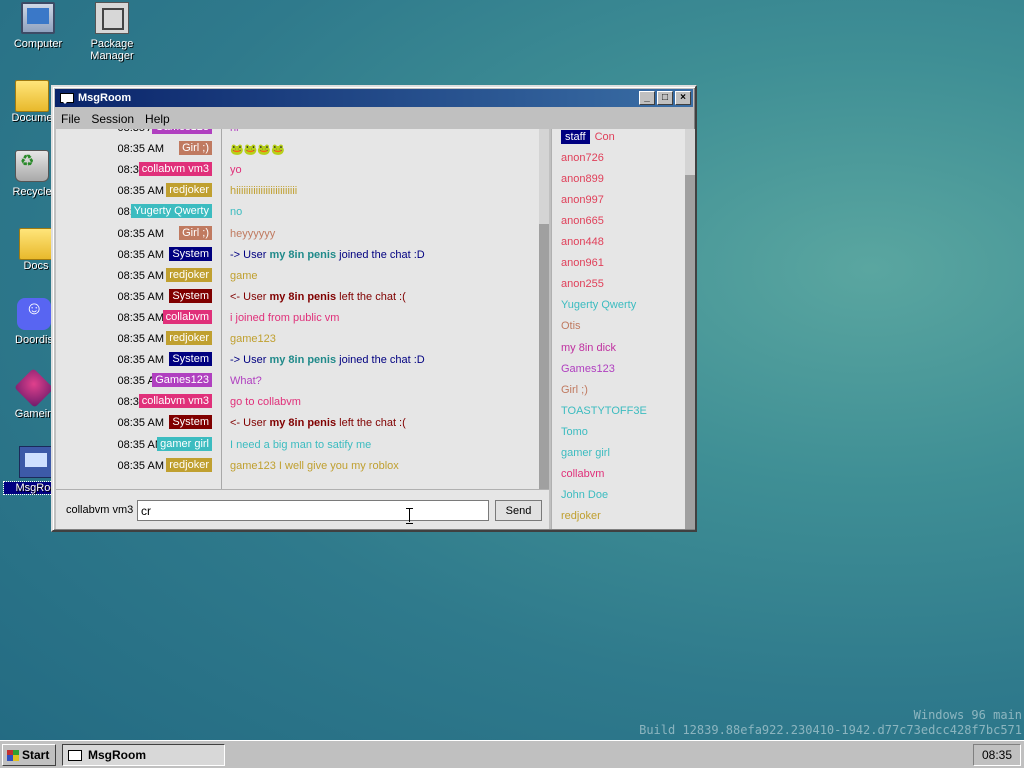 This screenshot has height=768, width=1024. What do you see at coordinates (574, 392) in the screenshot?
I see `user-list-item: Girl ;)` at bounding box center [574, 392].